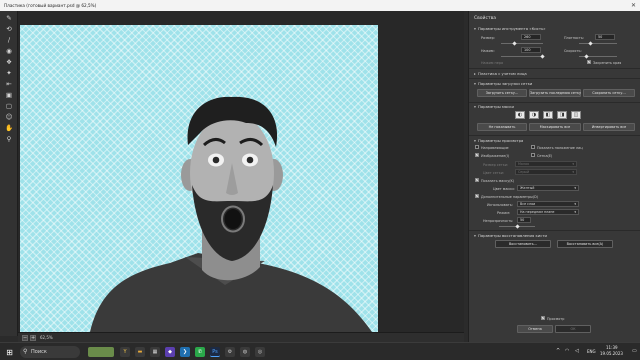  Describe the element at coordinates (492, 63) in the screenshot. I see `stylus-pressure-label: Нажим пера` at that location.